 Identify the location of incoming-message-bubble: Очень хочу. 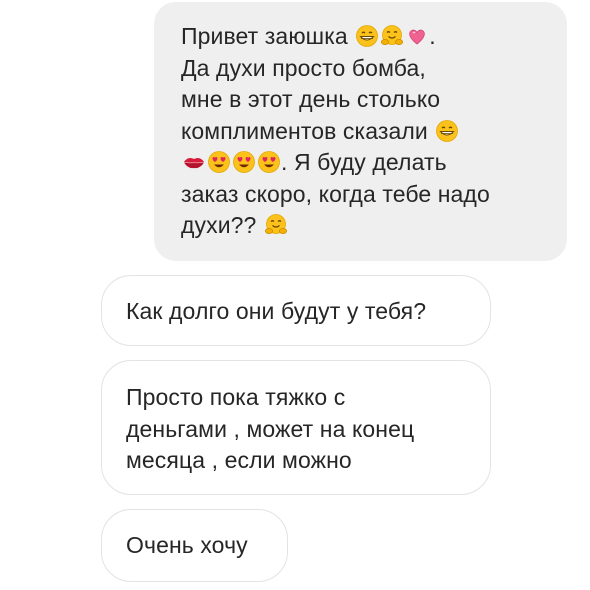
(194, 545).